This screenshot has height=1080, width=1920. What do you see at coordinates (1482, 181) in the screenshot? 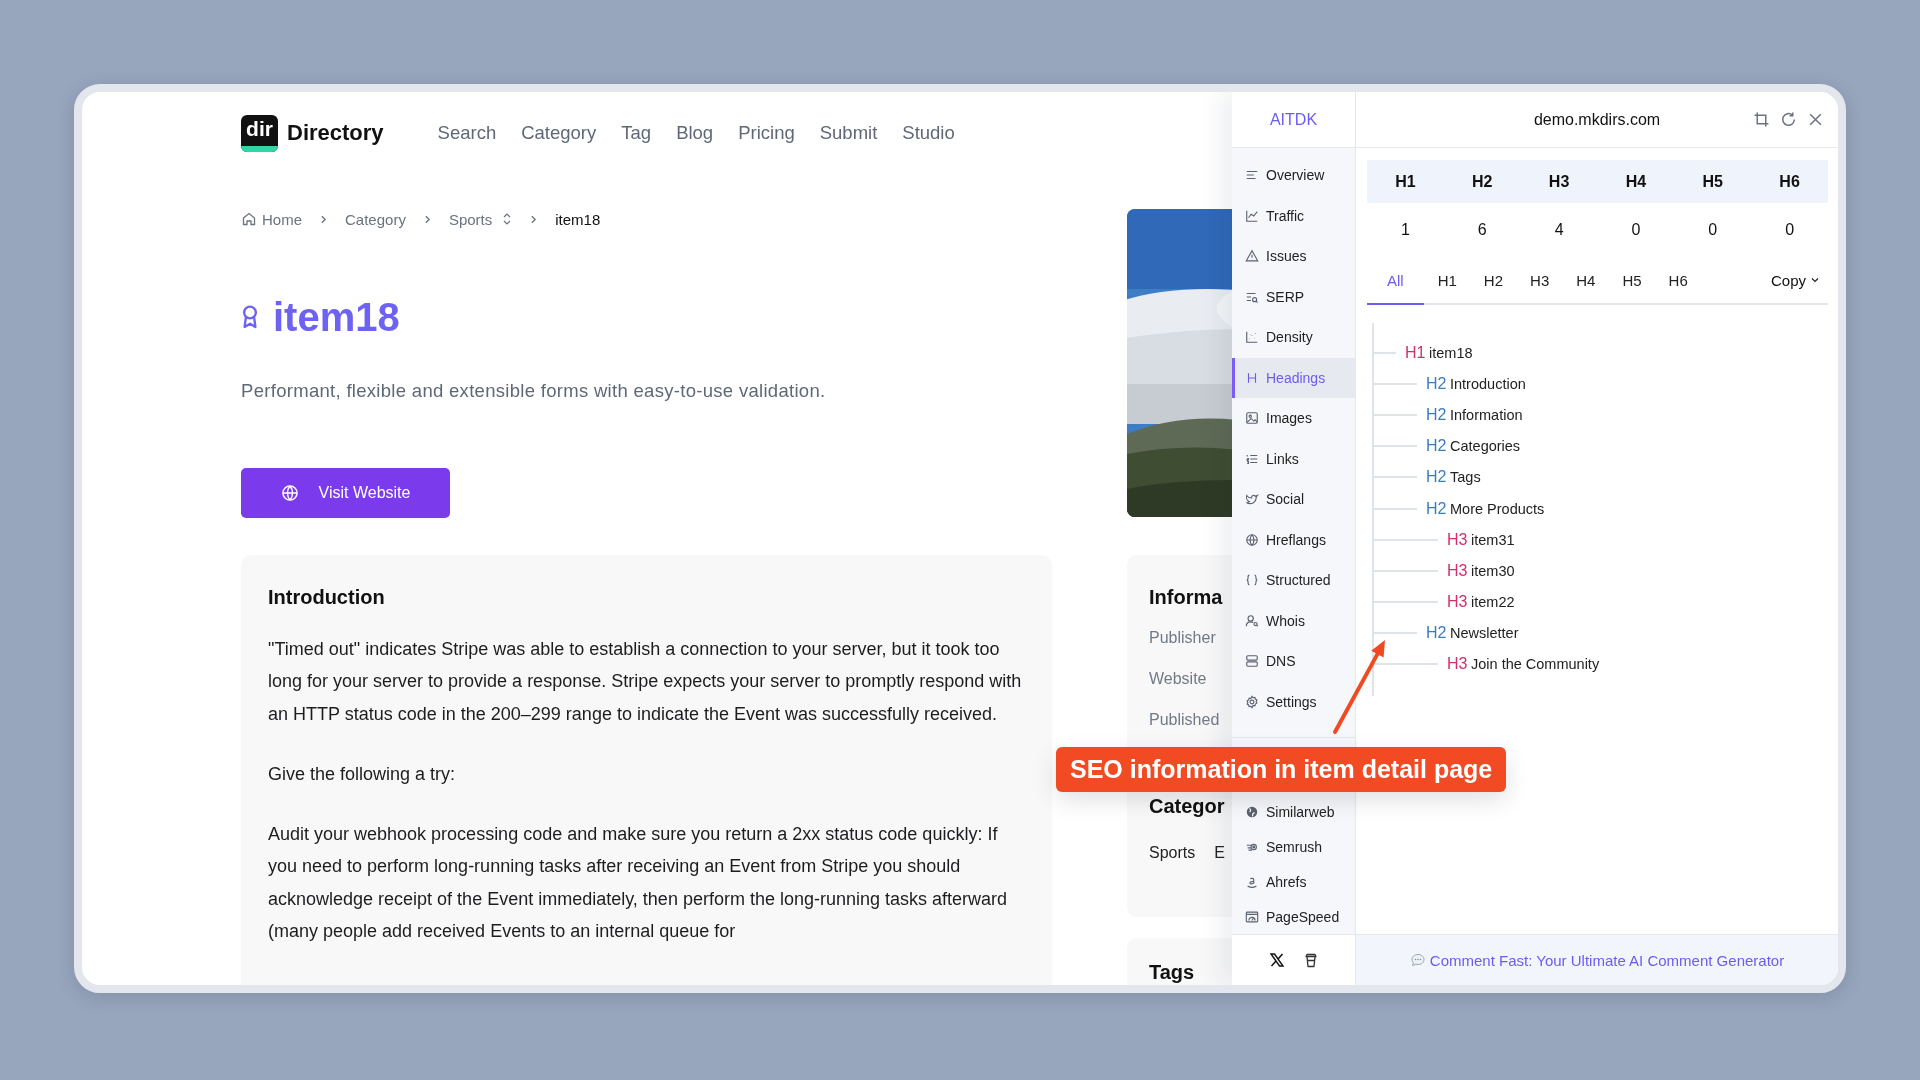
I see `column-header: H2` at bounding box center [1482, 181].